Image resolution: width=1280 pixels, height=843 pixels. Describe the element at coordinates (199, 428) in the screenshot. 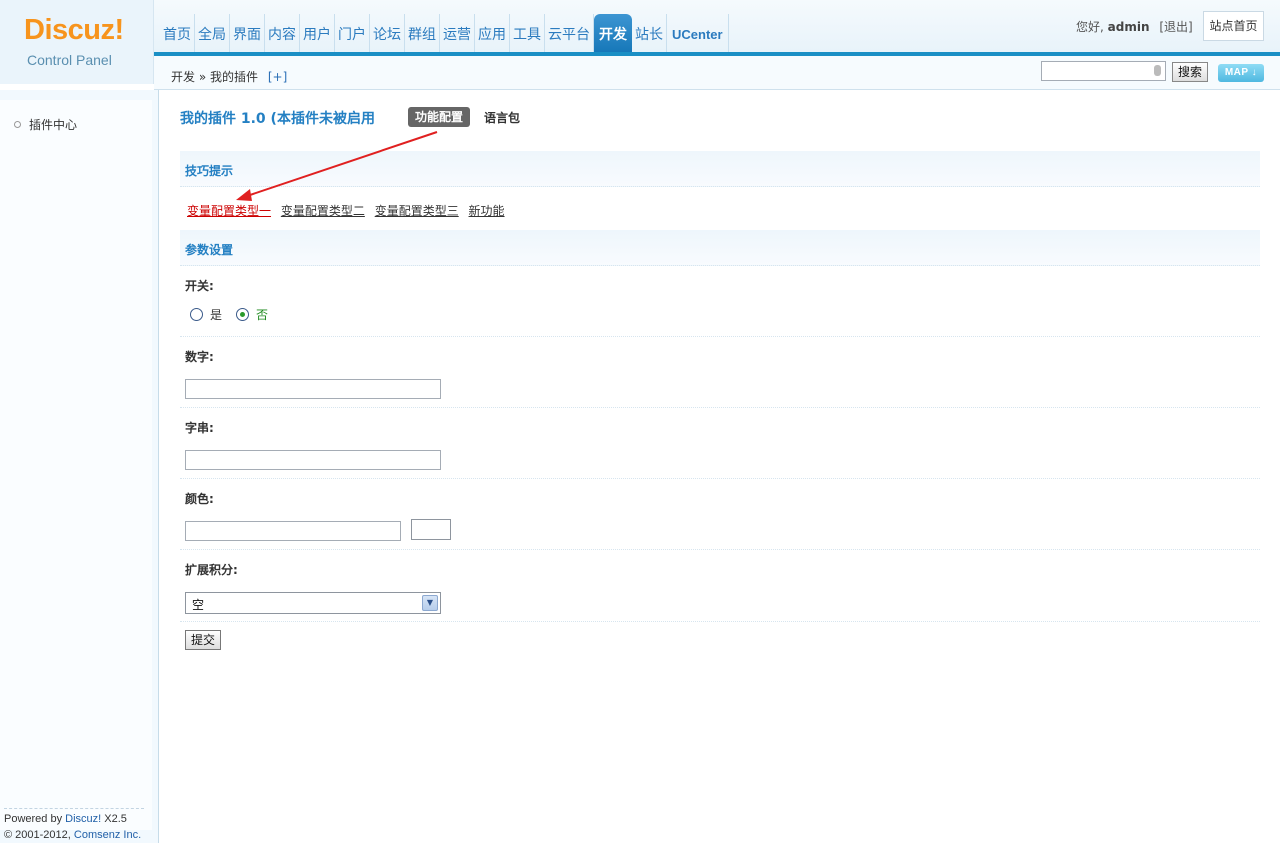

I see `string-label: 字串:` at that location.